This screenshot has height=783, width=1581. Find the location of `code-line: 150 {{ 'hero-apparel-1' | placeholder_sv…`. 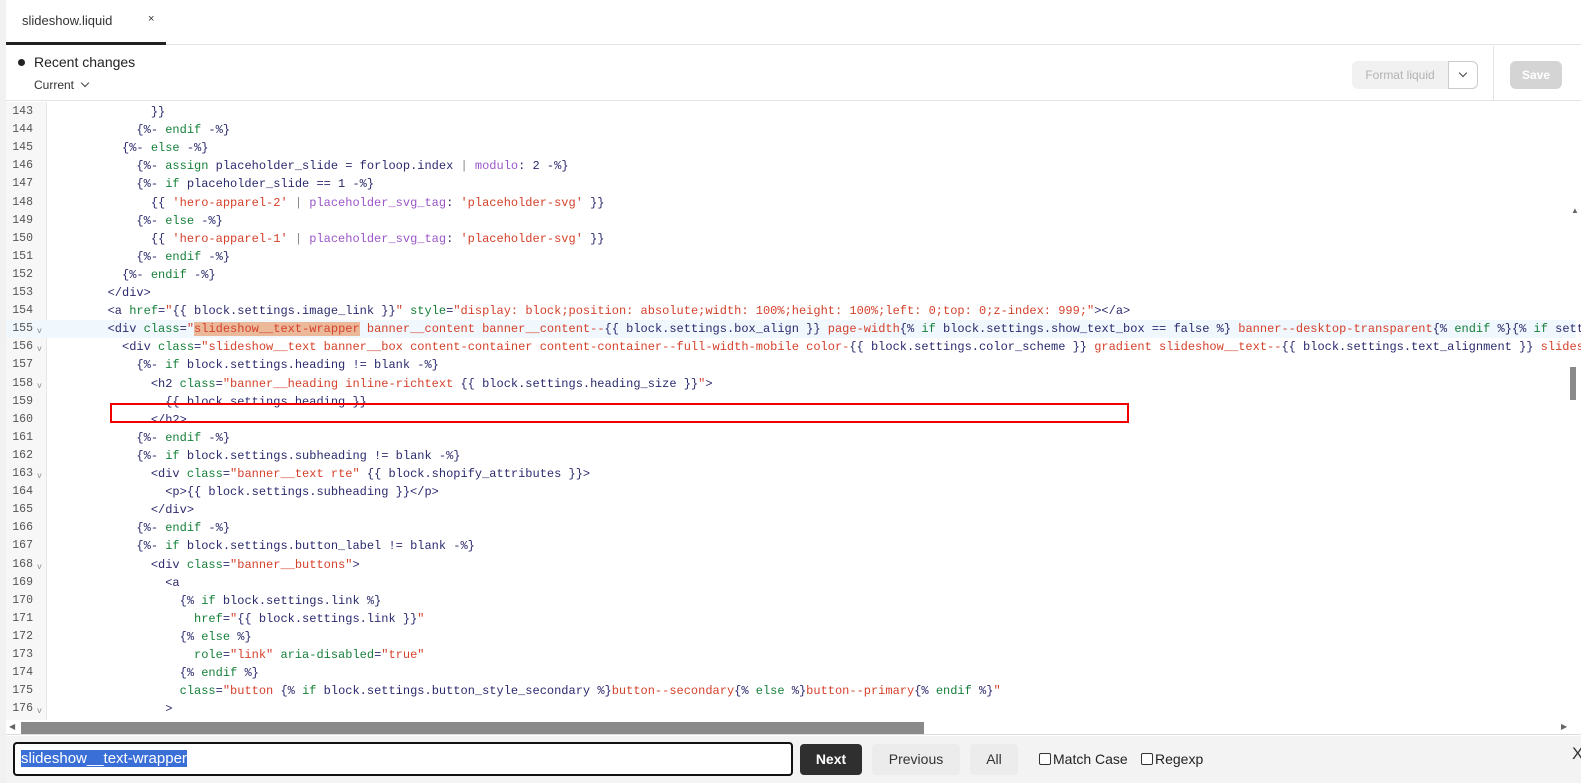

code-line: 150 {{ 'hero-apparel-1' | placeholder_sv… is located at coordinates (791, 239).